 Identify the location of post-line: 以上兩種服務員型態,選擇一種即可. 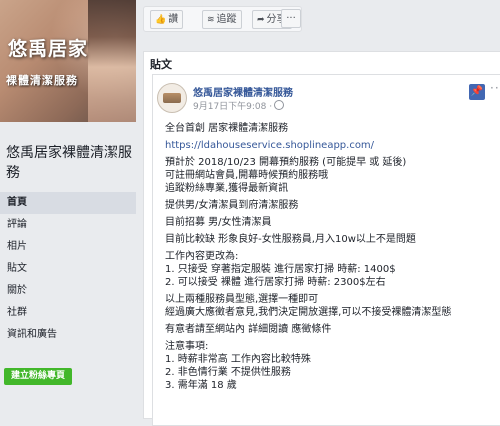
(242, 299).